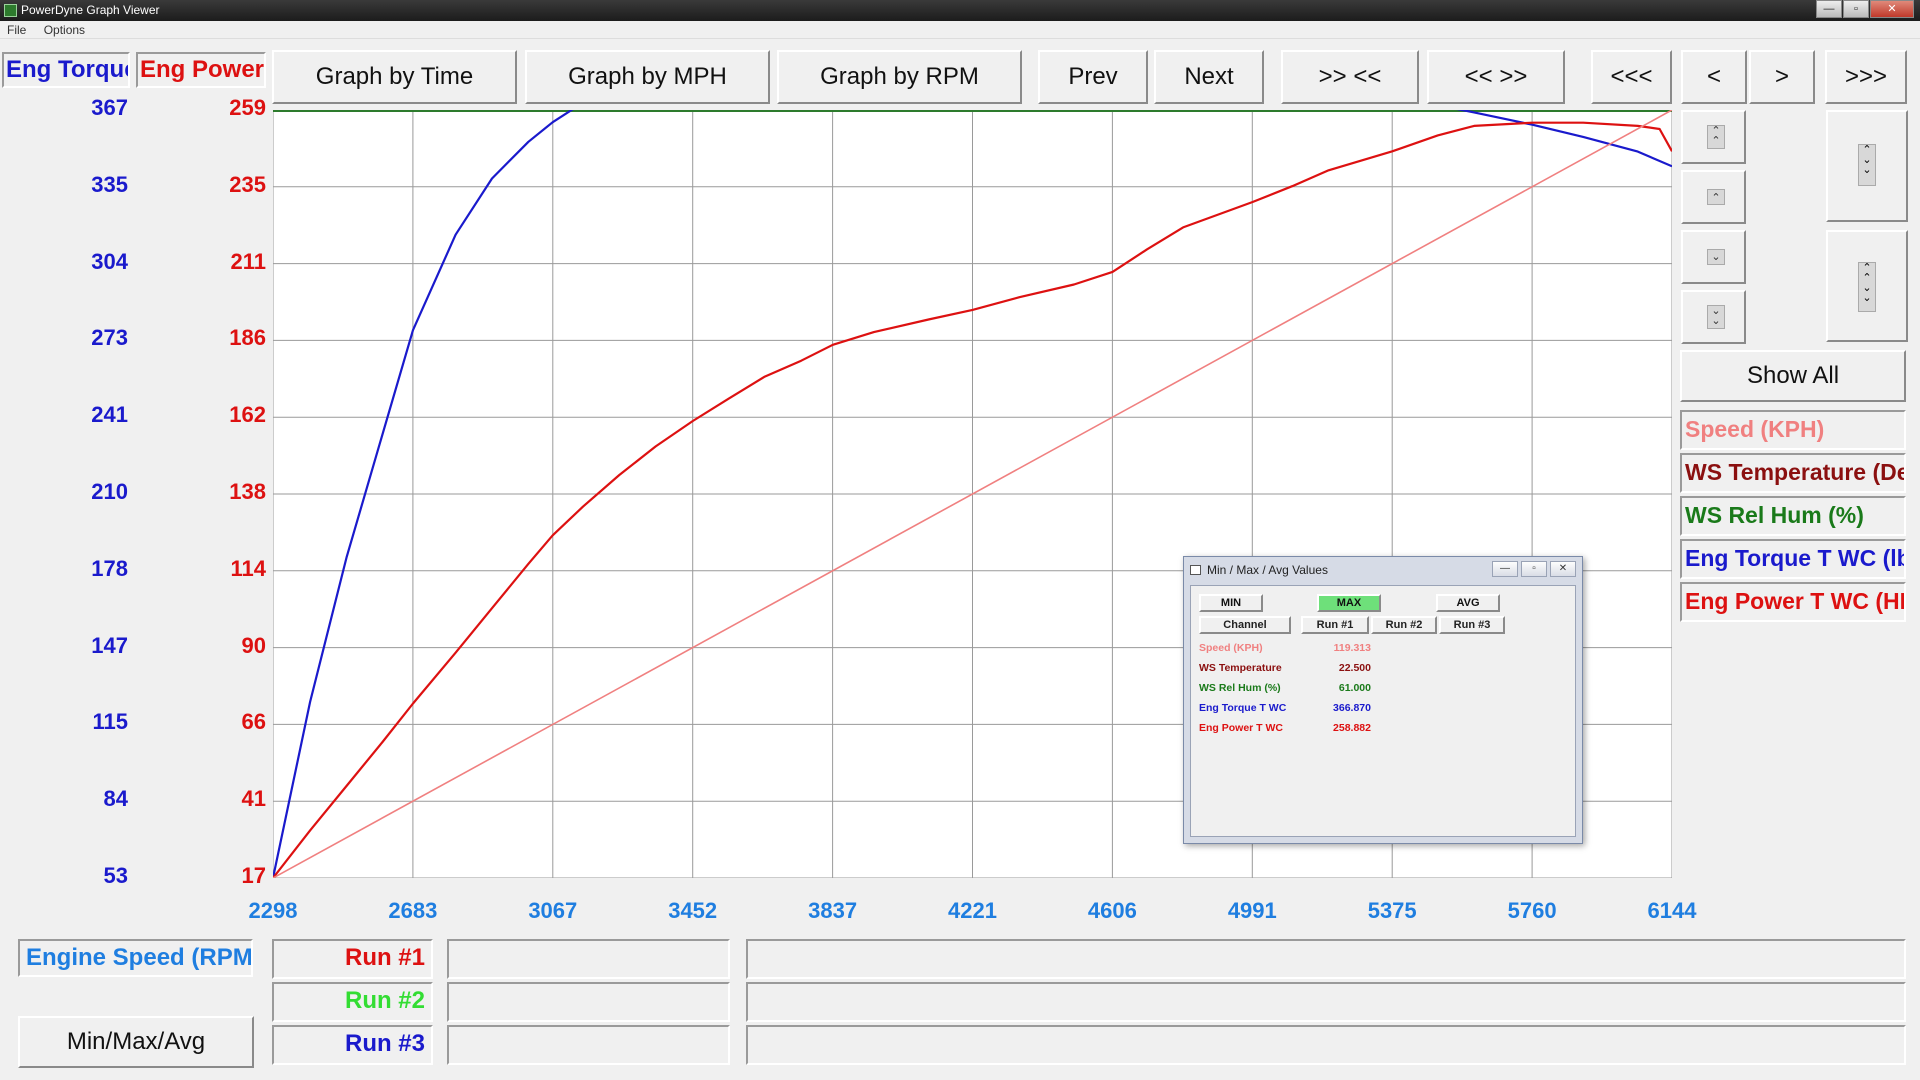  What do you see at coordinates (64, 30) in the screenshot?
I see `menu-options: Options` at bounding box center [64, 30].